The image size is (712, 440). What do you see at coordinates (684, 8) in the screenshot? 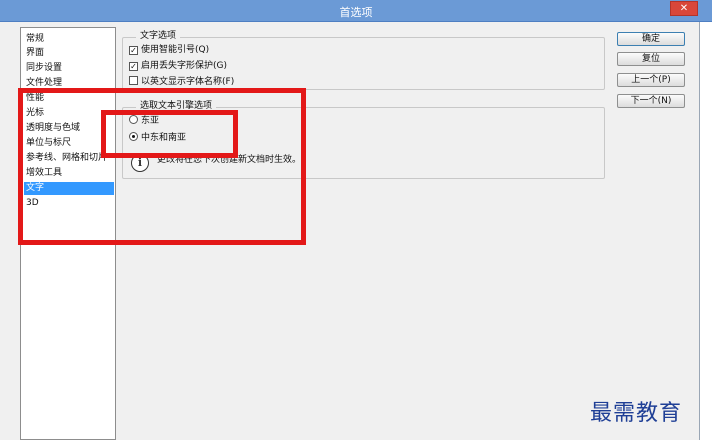
I see `close-button: ✕` at bounding box center [684, 8].